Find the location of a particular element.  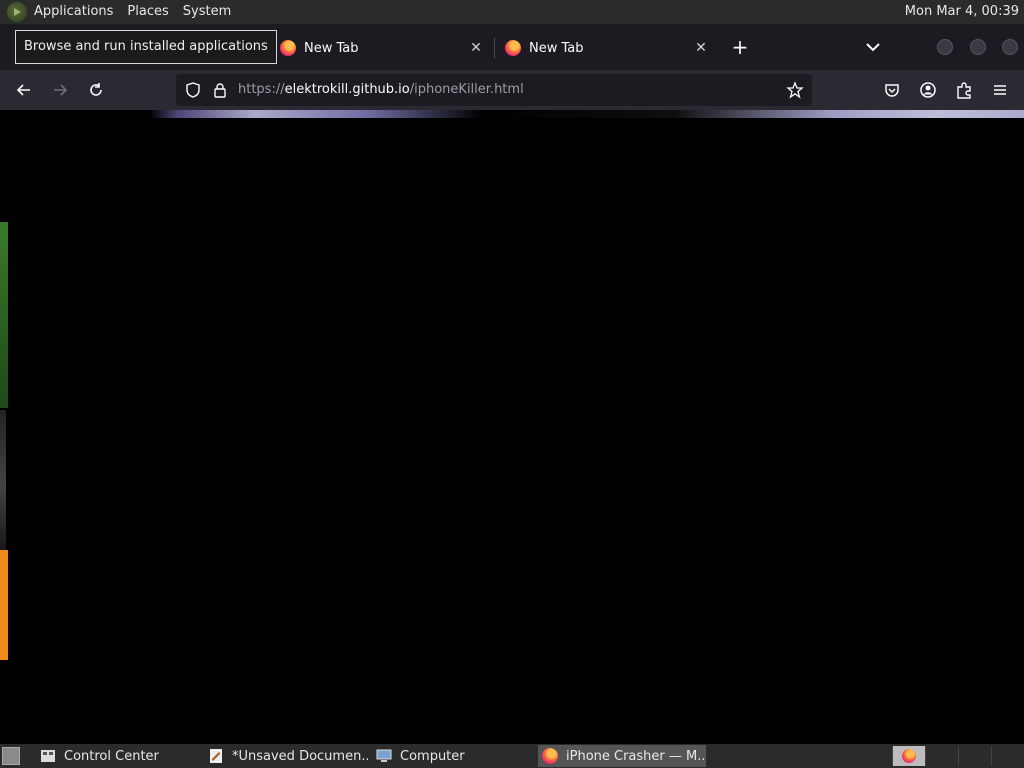

text-editor-icon is located at coordinates (216, 756).